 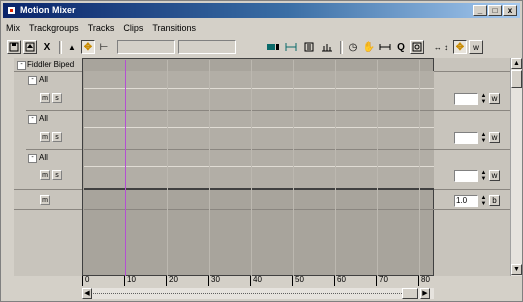 What do you see at coordinates (174, 28) in the screenshot?
I see `menu-transitions: Transitions` at bounding box center [174, 28].